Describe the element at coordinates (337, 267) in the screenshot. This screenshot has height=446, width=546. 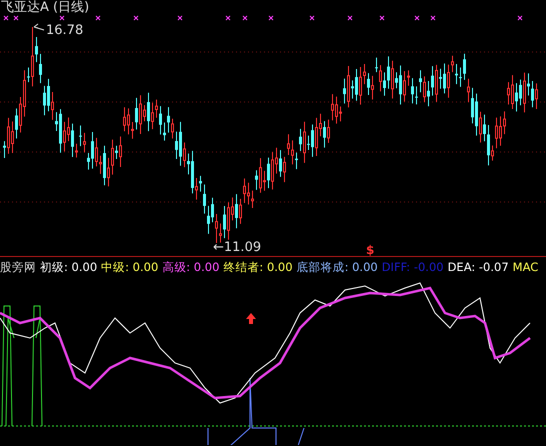
I see `indicator-value: 底部将成: 0.00` at that location.